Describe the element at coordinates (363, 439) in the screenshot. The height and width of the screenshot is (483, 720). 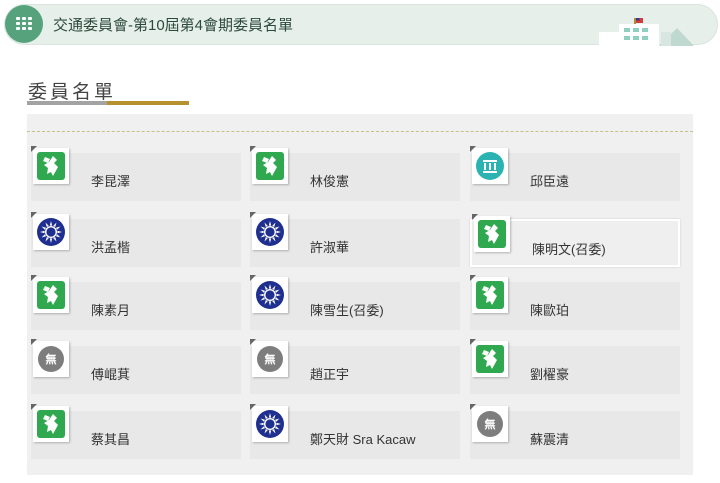
I see `member-name: 鄭天財 Sra Kacaw` at that location.